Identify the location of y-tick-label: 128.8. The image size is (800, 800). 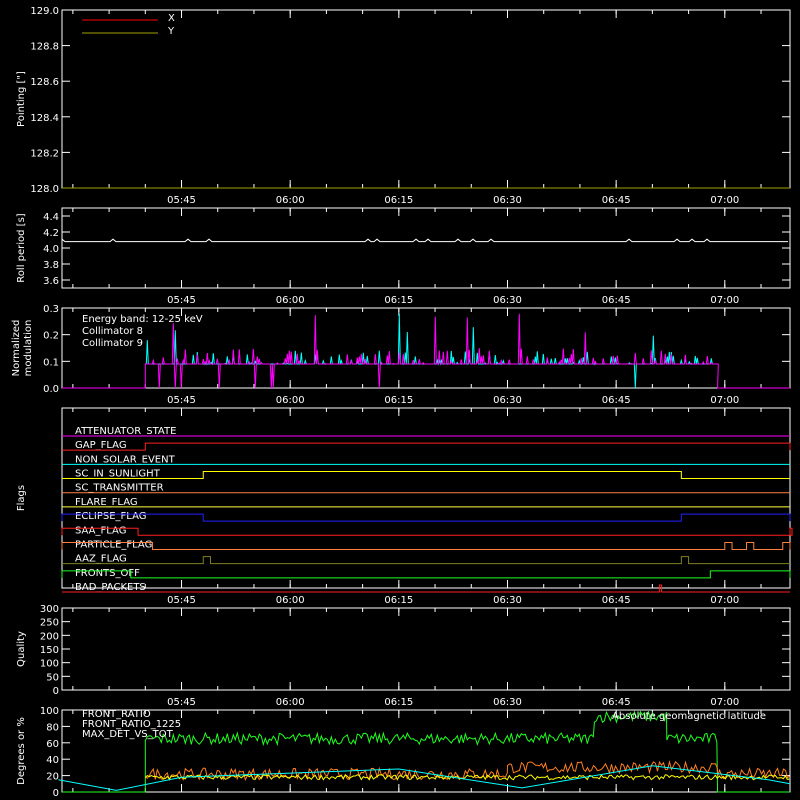
(44, 47).